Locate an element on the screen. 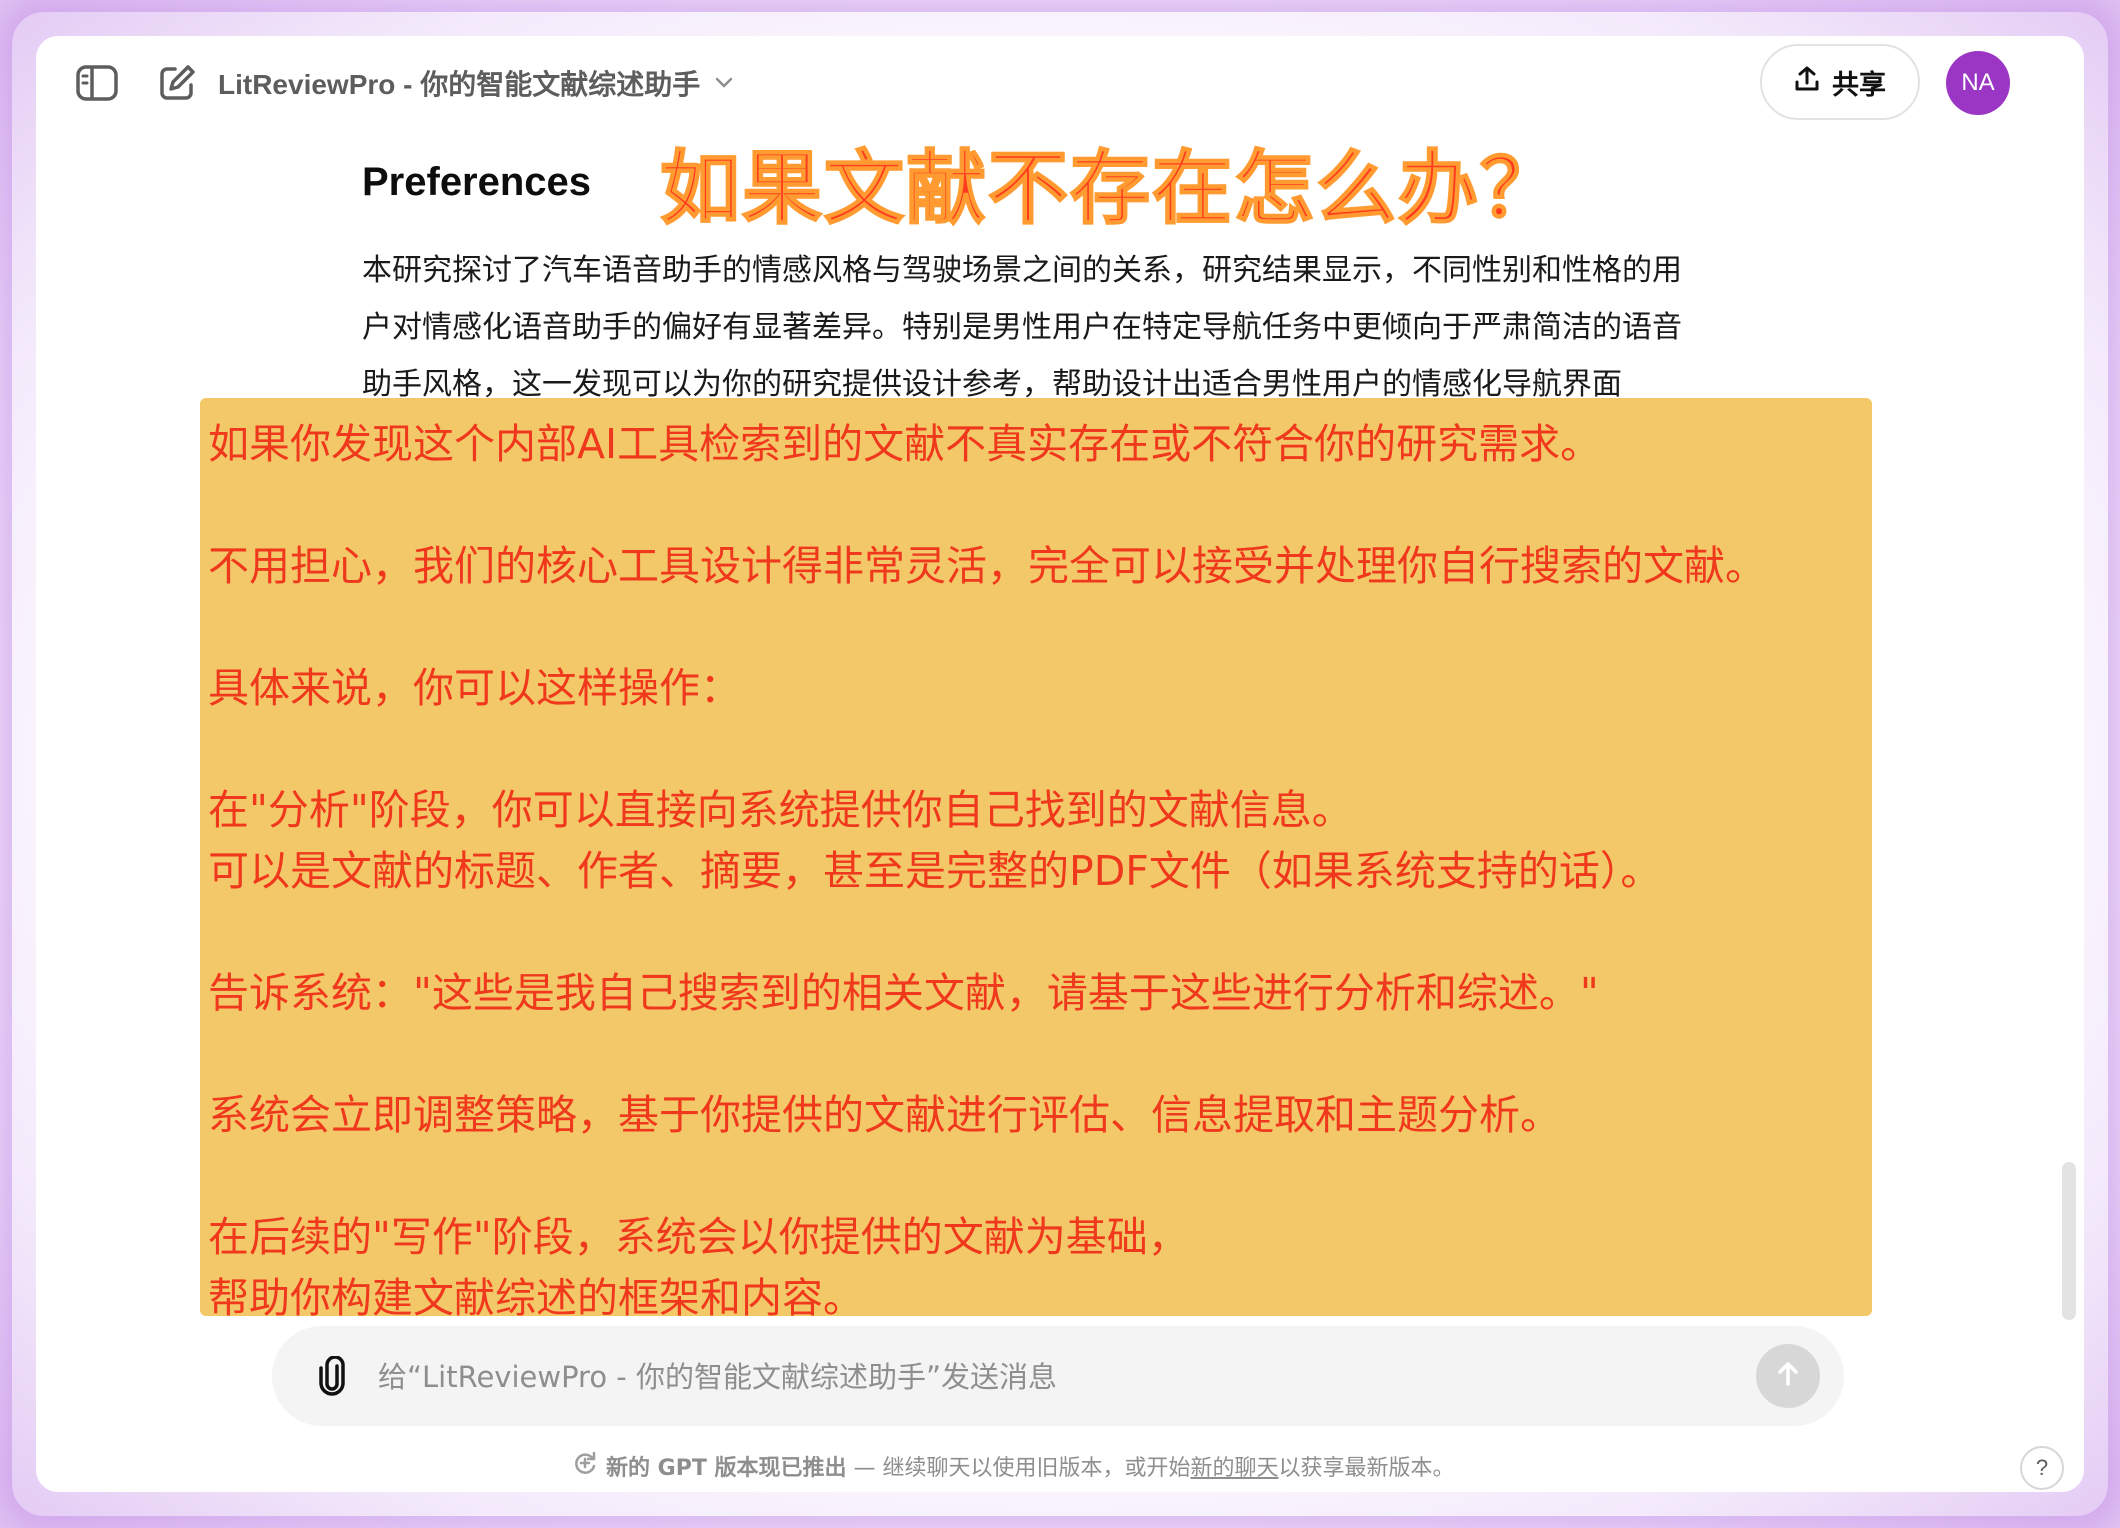  paperclip-icon is located at coordinates (332, 1376).